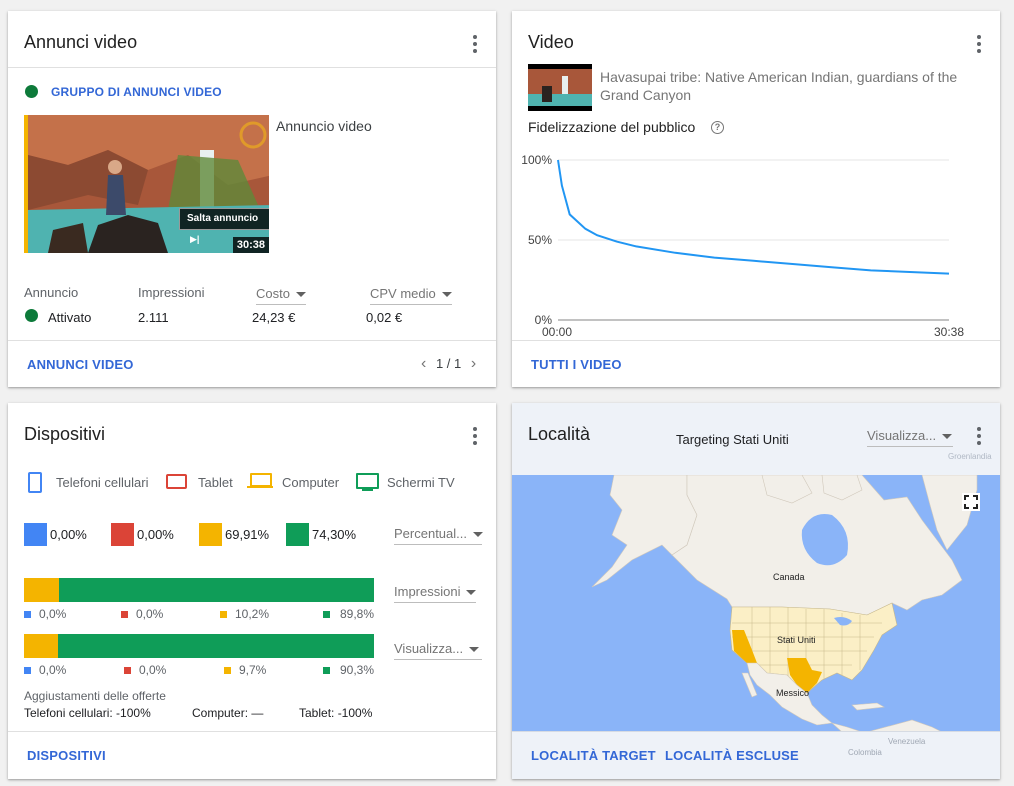 The width and height of the screenshot is (1014, 786). I want to click on chevron-left-icon: ‹, so click(423, 363).